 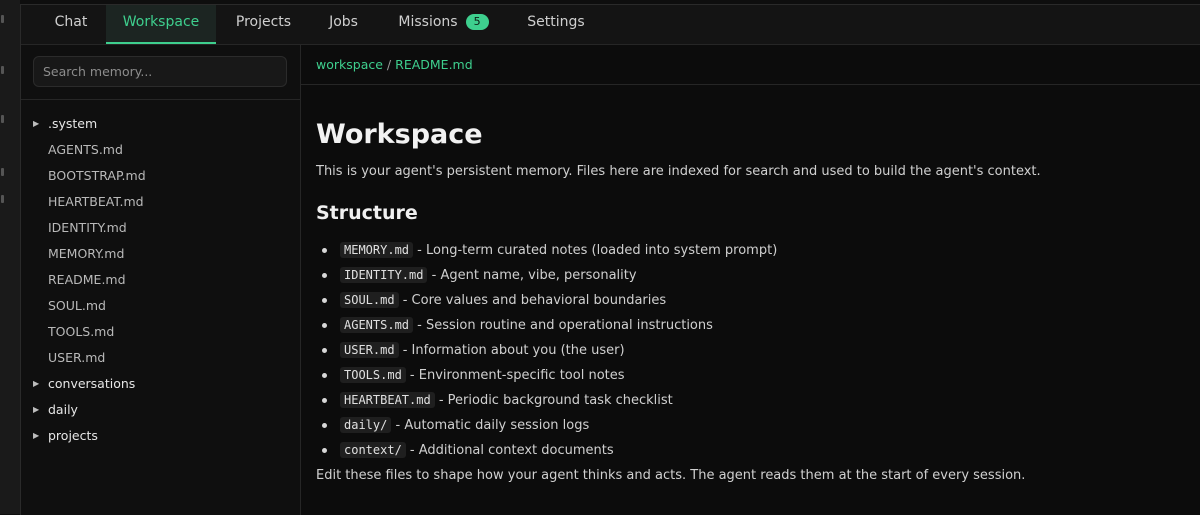 I want to click on tab-label: Workspace, so click(x=161, y=22).